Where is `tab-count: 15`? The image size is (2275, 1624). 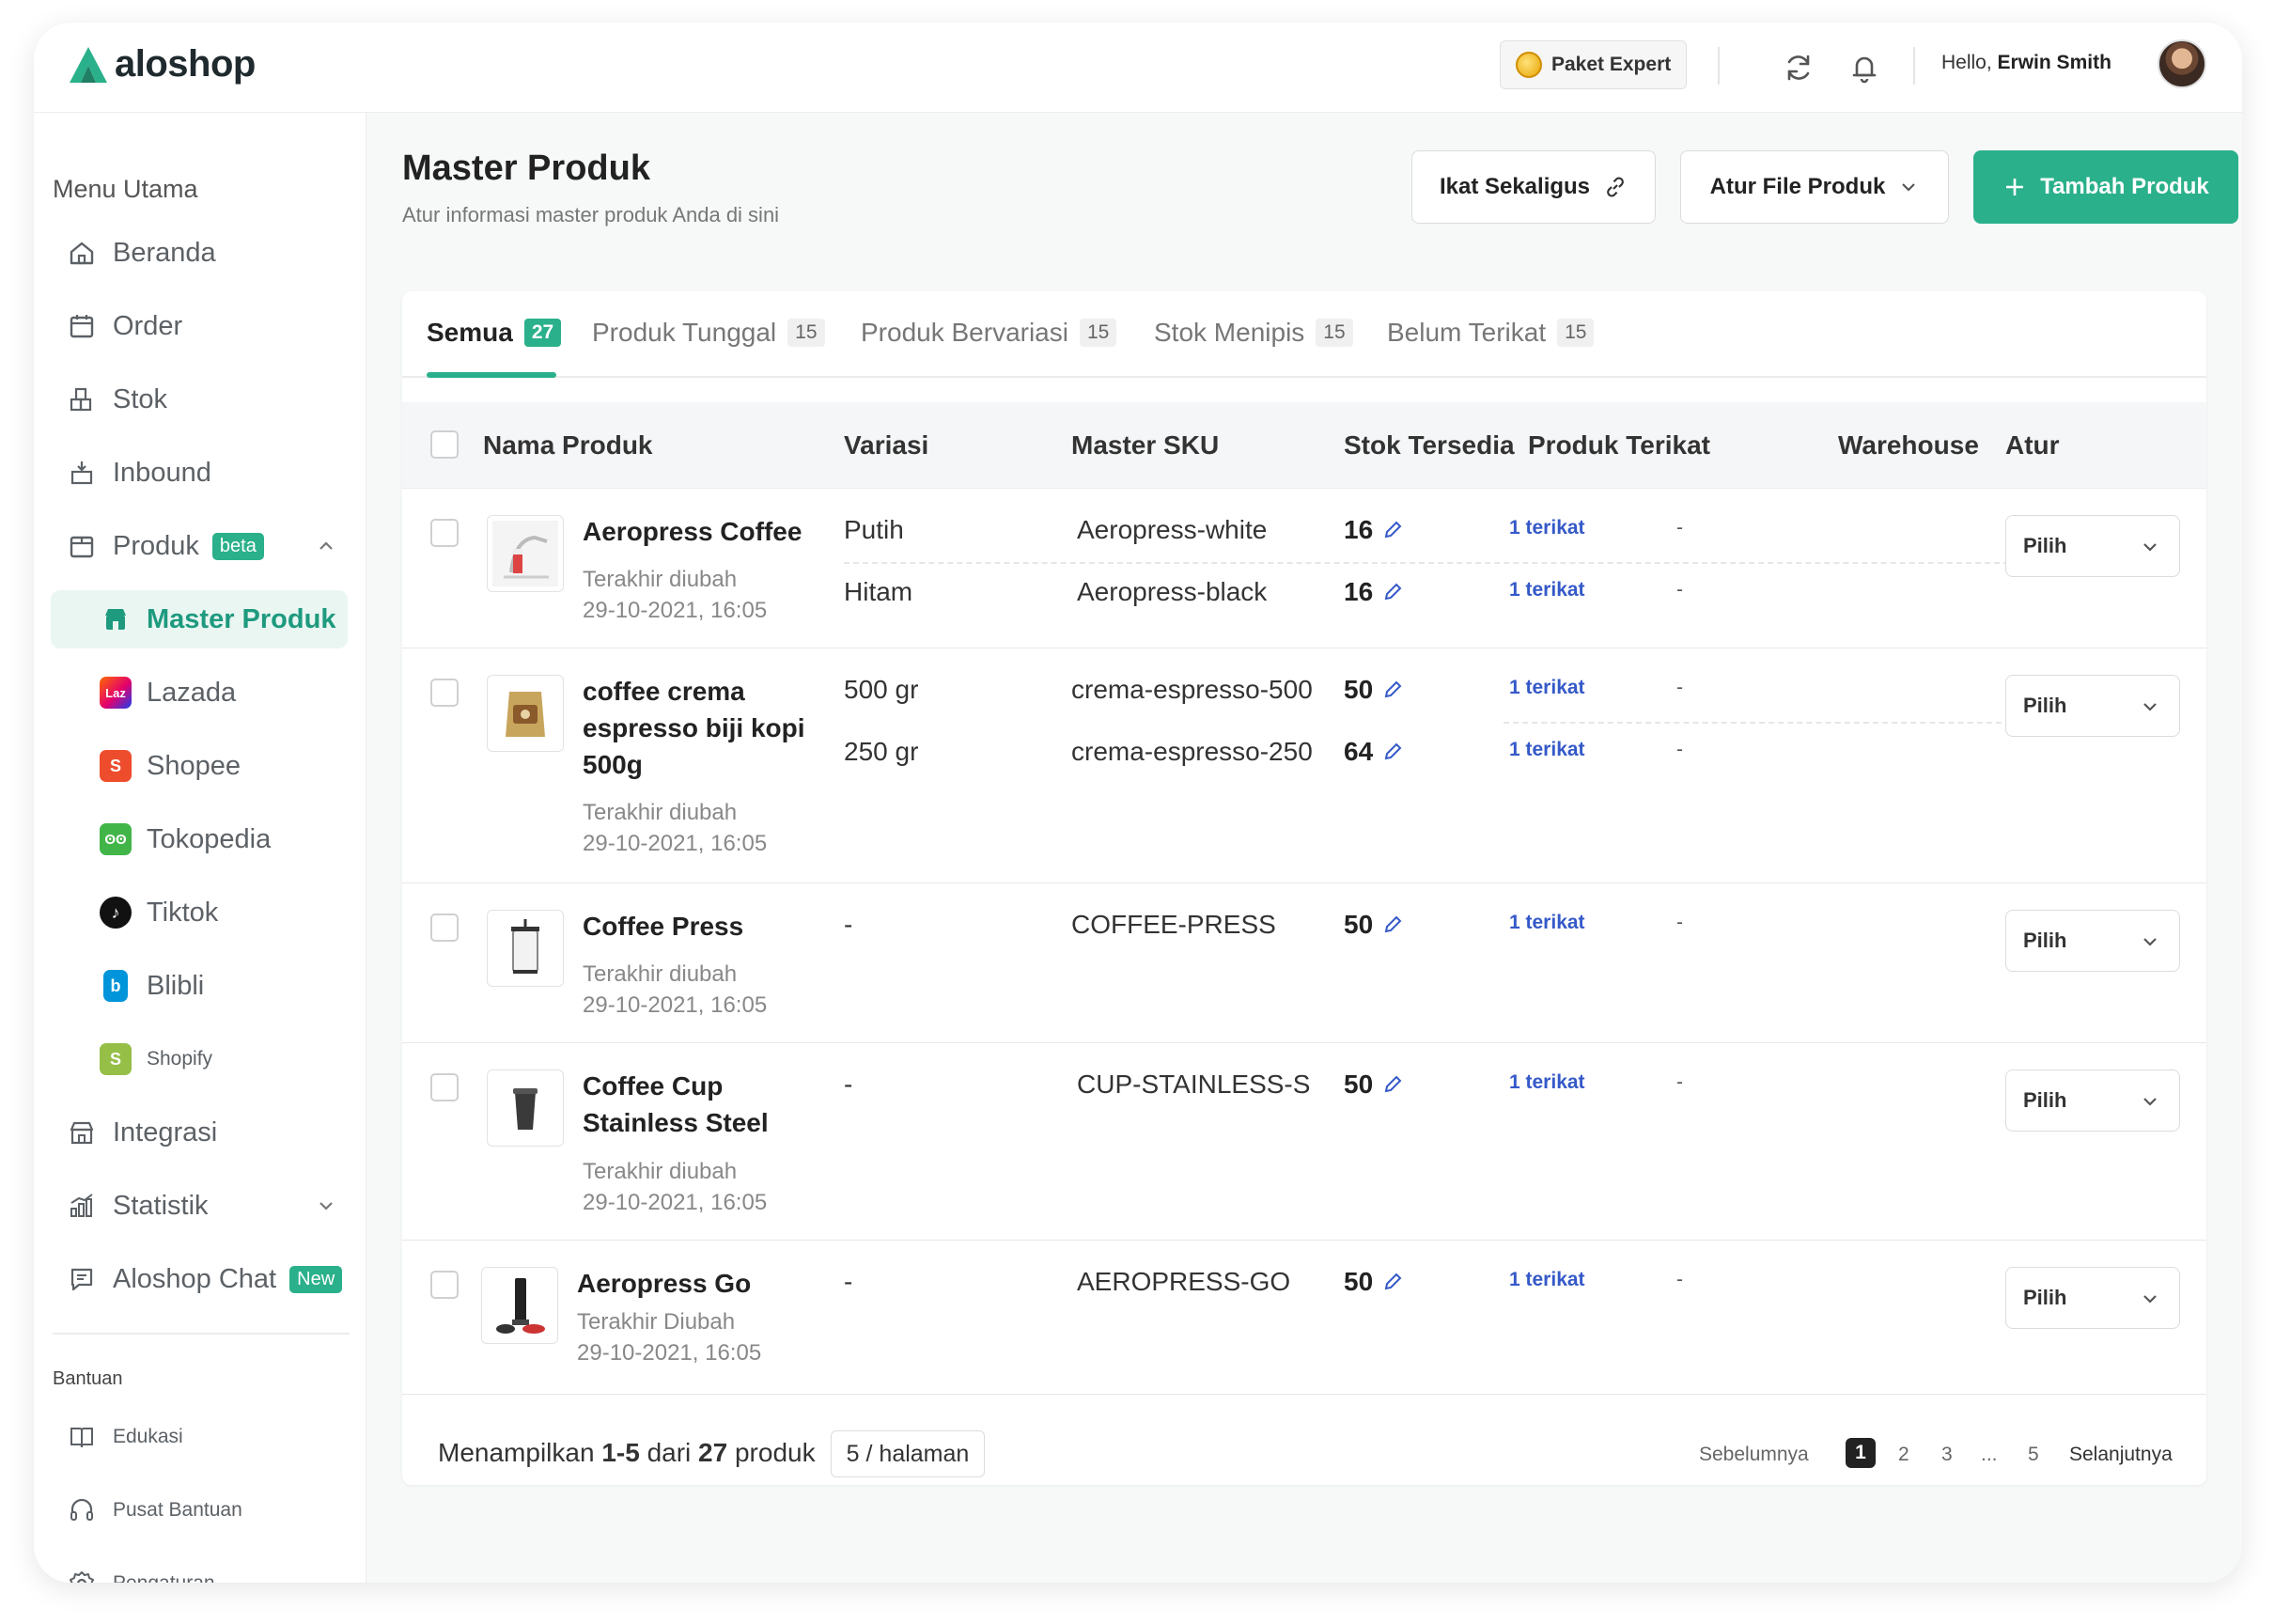
tab-count: 15 is located at coordinates (806, 333).